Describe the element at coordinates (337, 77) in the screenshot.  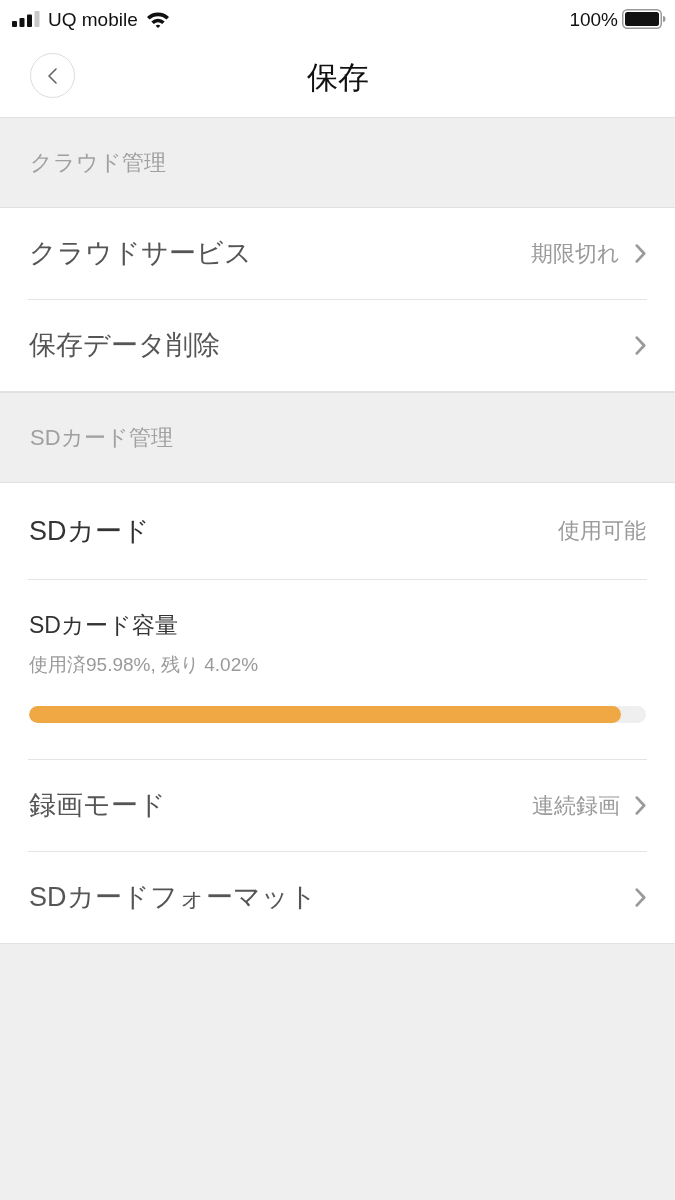
I see `page-title: 保存` at that location.